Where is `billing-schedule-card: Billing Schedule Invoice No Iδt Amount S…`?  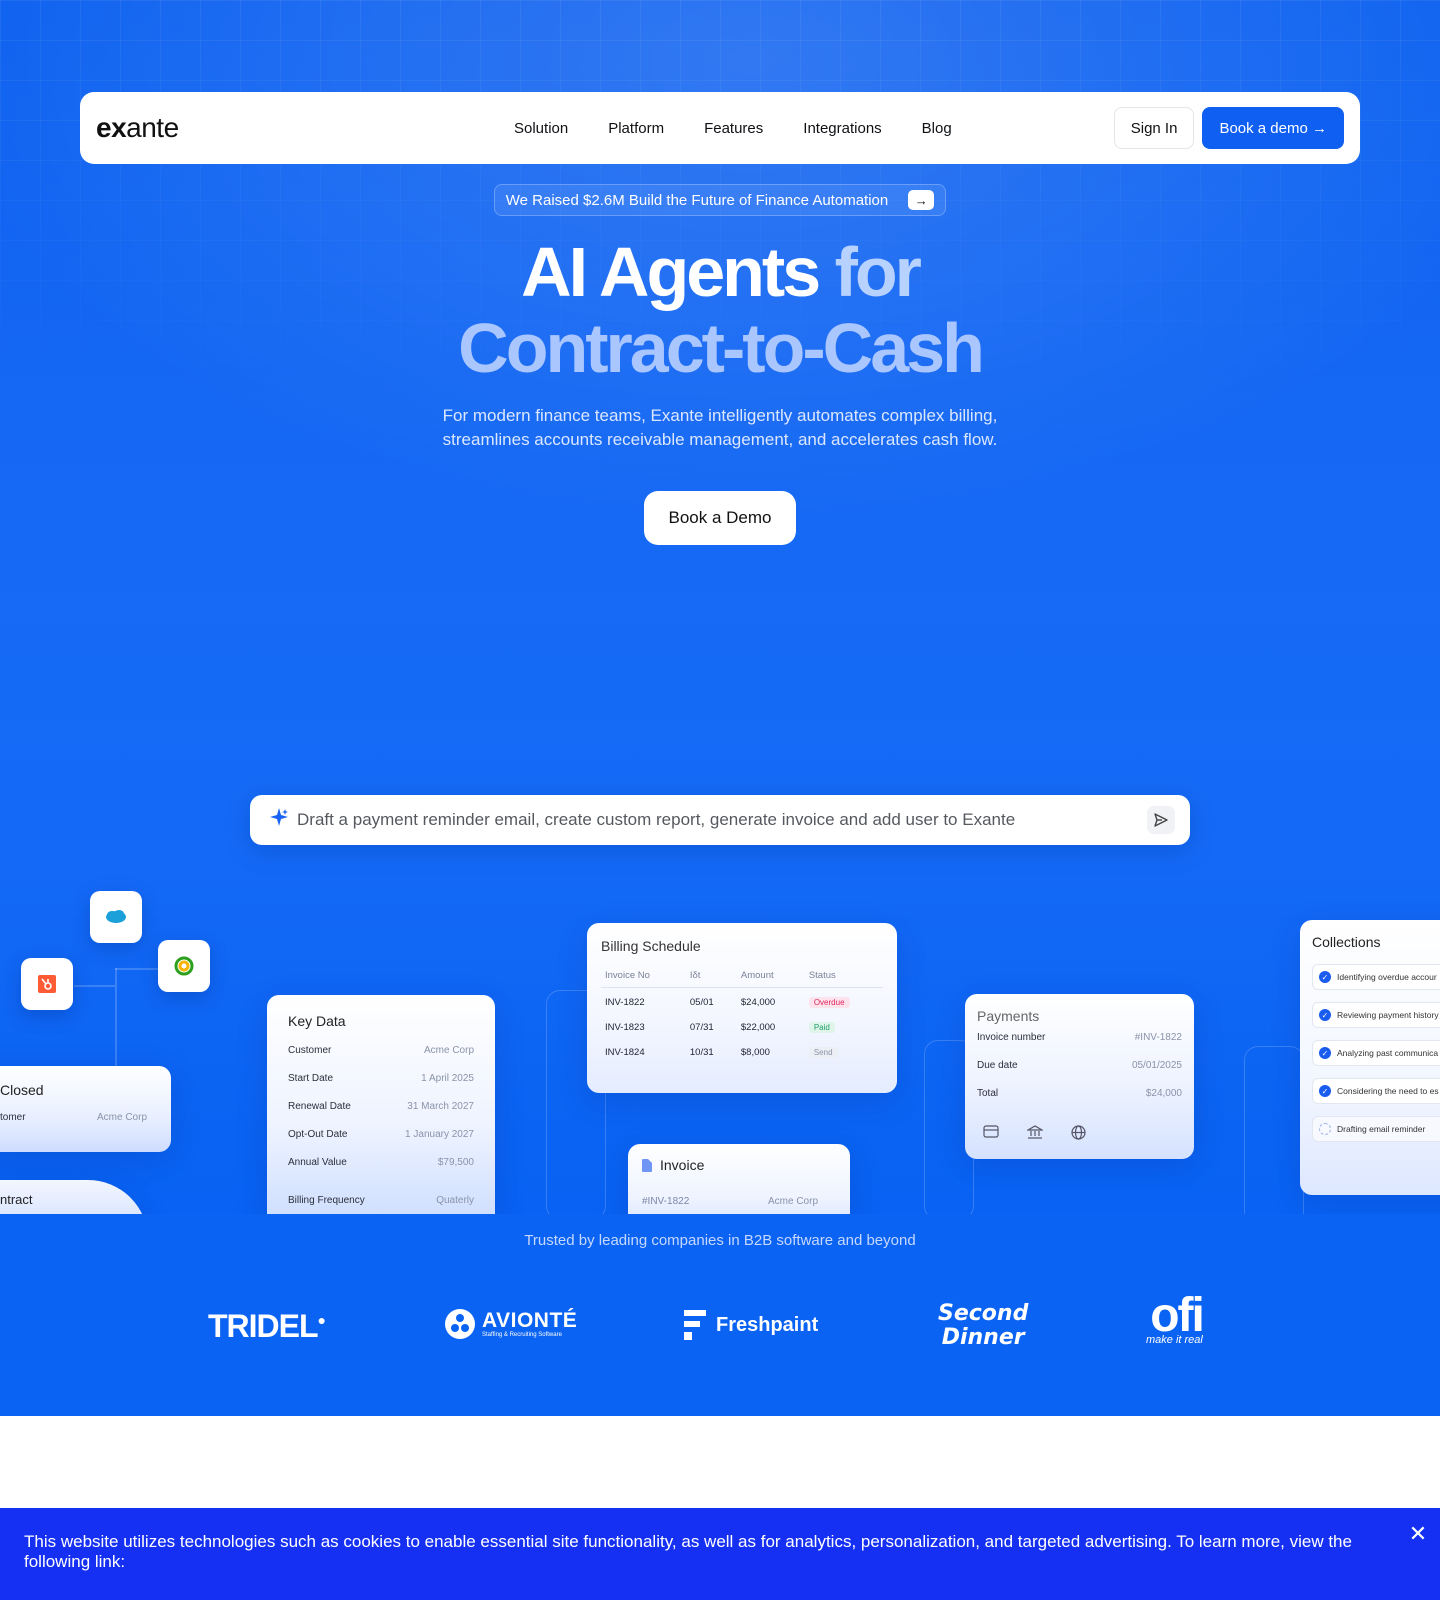
billing-schedule-card: Billing Schedule Invoice No Iδt Amount S… is located at coordinates (742, 1008).